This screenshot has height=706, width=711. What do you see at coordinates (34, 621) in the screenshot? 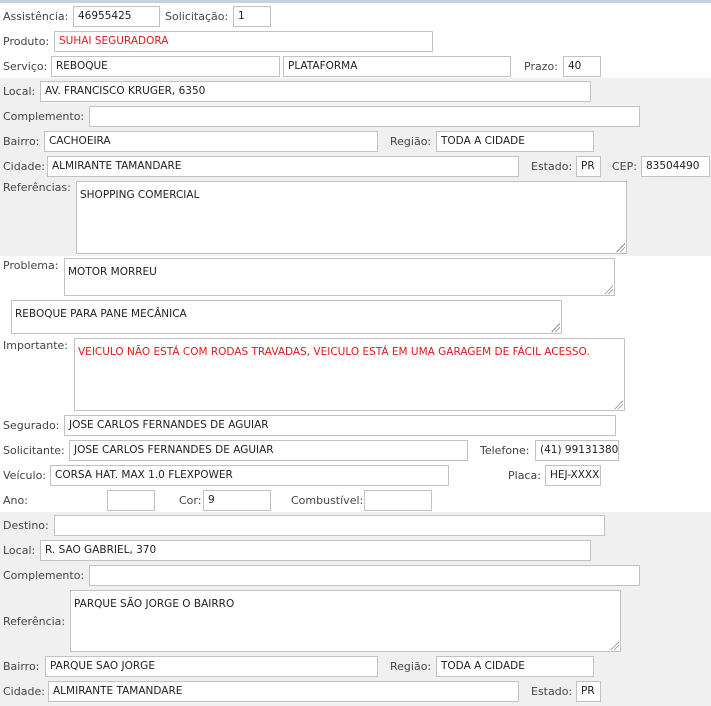
I see `destino-referencia-label: Referência:` at bounding box center [34, 621].